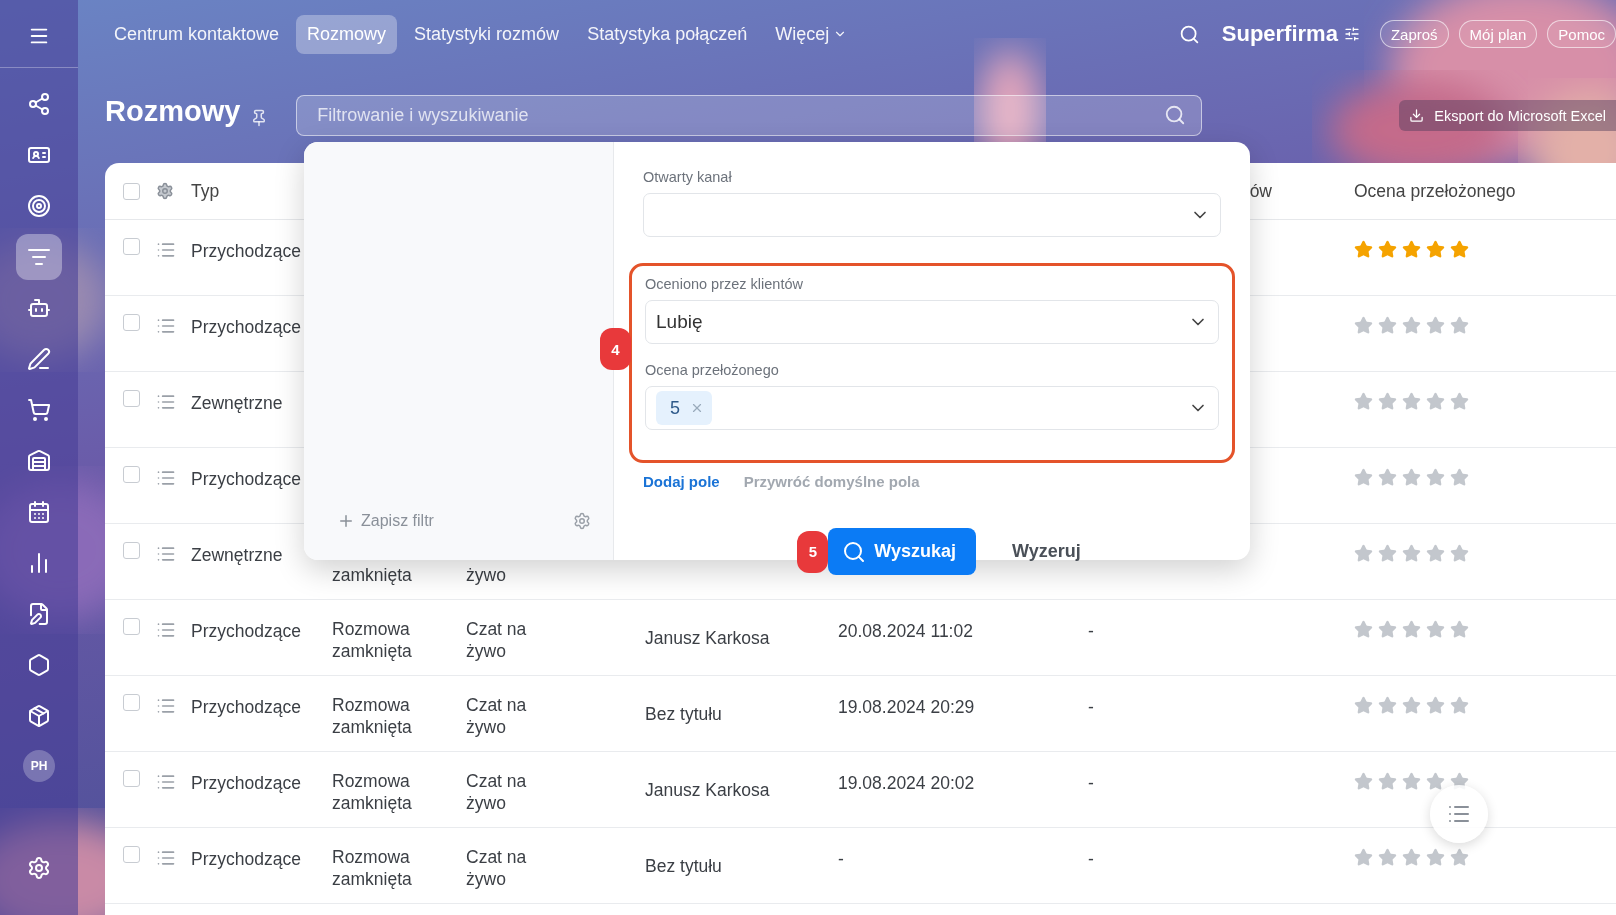 This screenshot has height=915, width=1616. Describe the element at coordinates (346, 521) in the screenshot. I see `plus-icon` at that location.